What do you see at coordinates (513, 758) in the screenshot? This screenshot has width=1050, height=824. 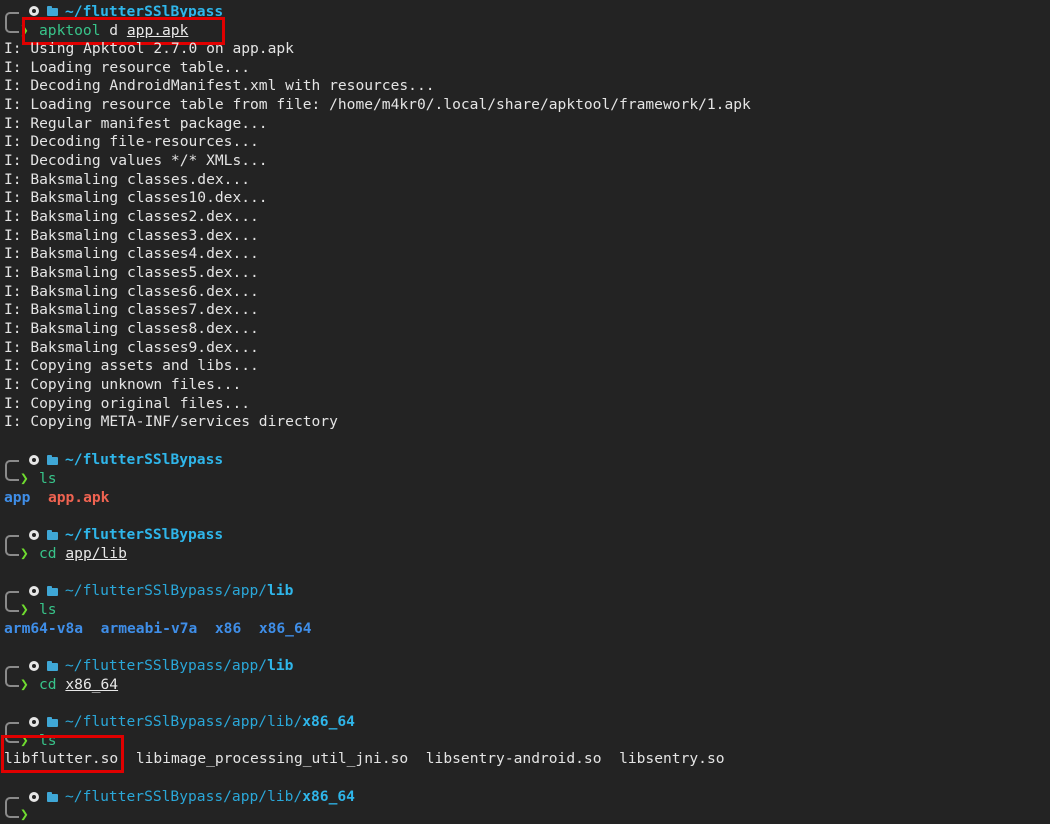 I see `file-entry: libsentry-android.so` at bounding box center [513, 758].